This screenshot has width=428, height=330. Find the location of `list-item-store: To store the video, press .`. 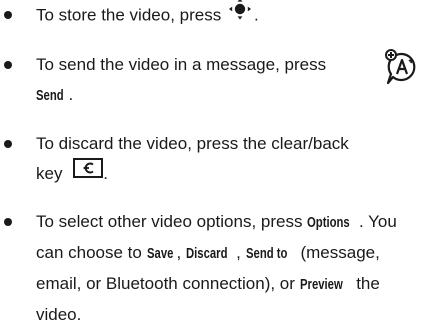

list-item-store: To store the video, press . is located at coordinates (214, 15).